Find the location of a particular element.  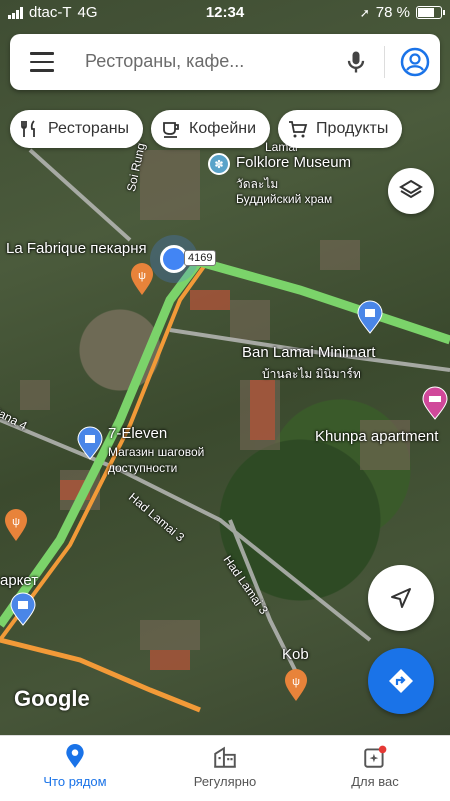

minimart-thai-label: บ้านละไม มินิมาร์ท is located at coordinates (311, 374).